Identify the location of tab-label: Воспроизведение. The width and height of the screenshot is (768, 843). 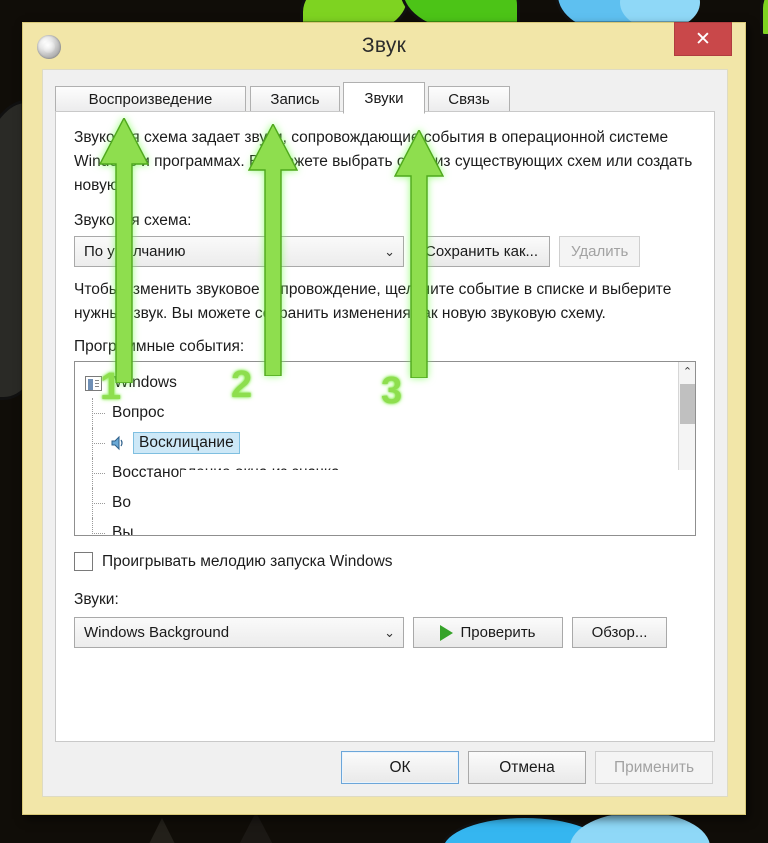
(150, 99).